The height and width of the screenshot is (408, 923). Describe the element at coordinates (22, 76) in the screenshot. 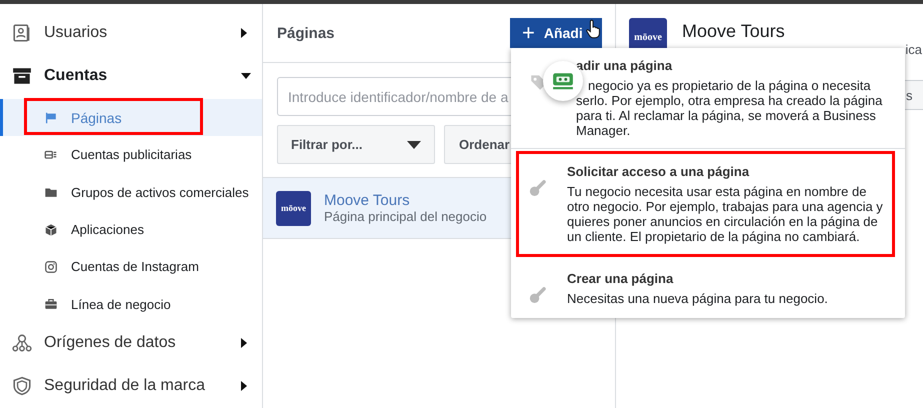

I see `archive-box-icon` at that location.